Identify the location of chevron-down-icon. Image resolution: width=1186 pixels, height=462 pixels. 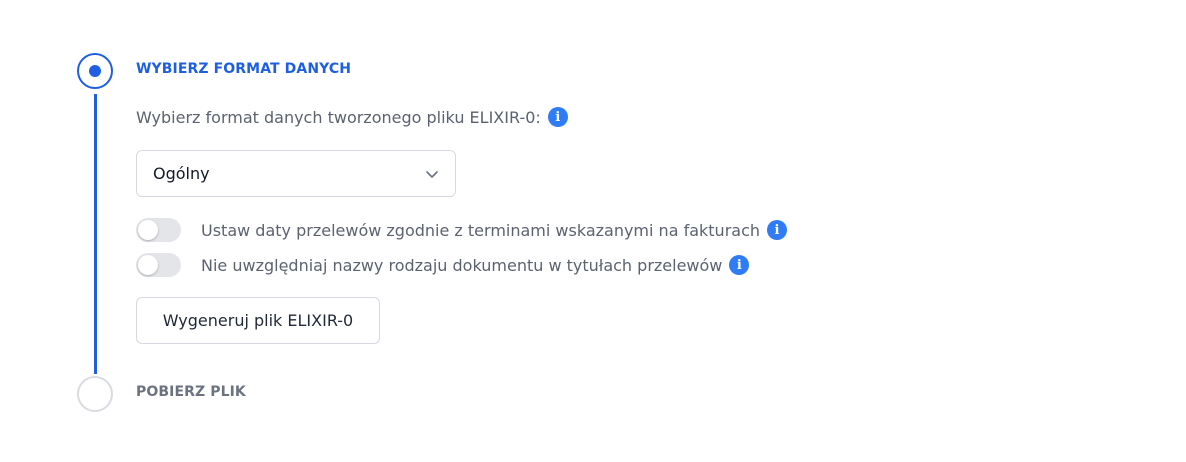
(432, 174).